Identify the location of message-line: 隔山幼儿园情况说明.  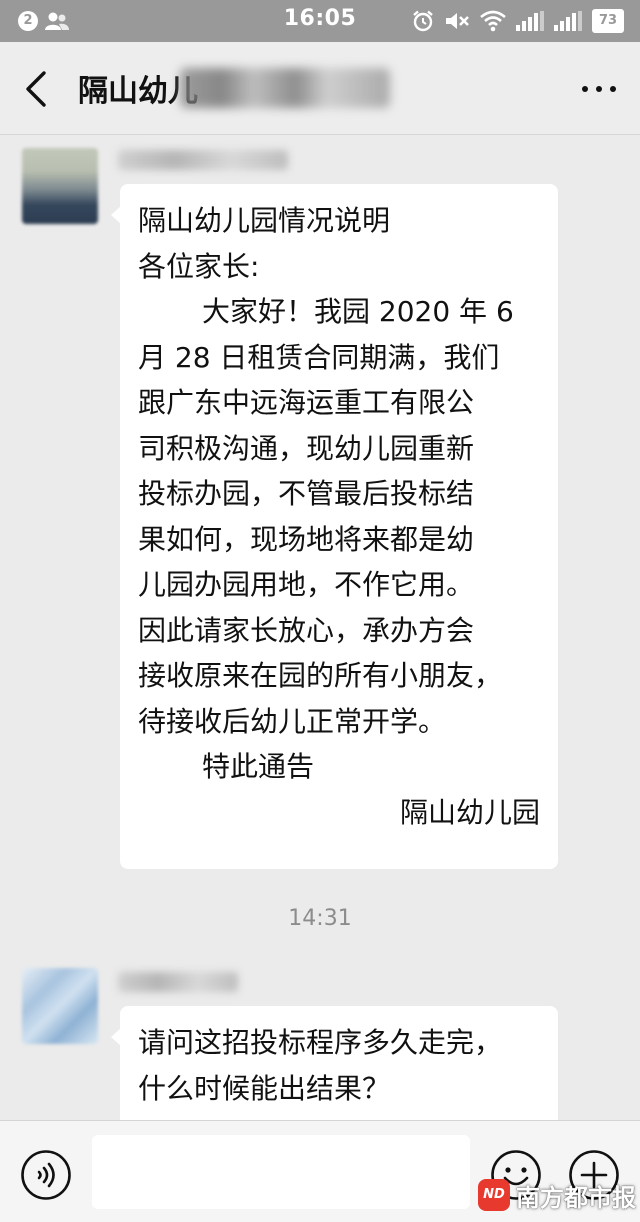
(264, 220).